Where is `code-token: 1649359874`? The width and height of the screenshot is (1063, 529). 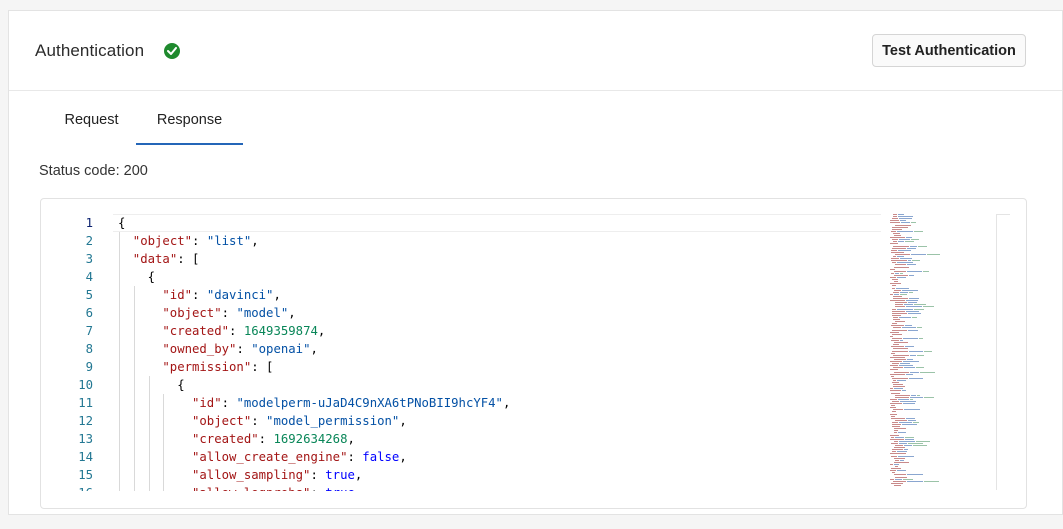 code-token: 1649359874 is located at coordinates (280, 331).